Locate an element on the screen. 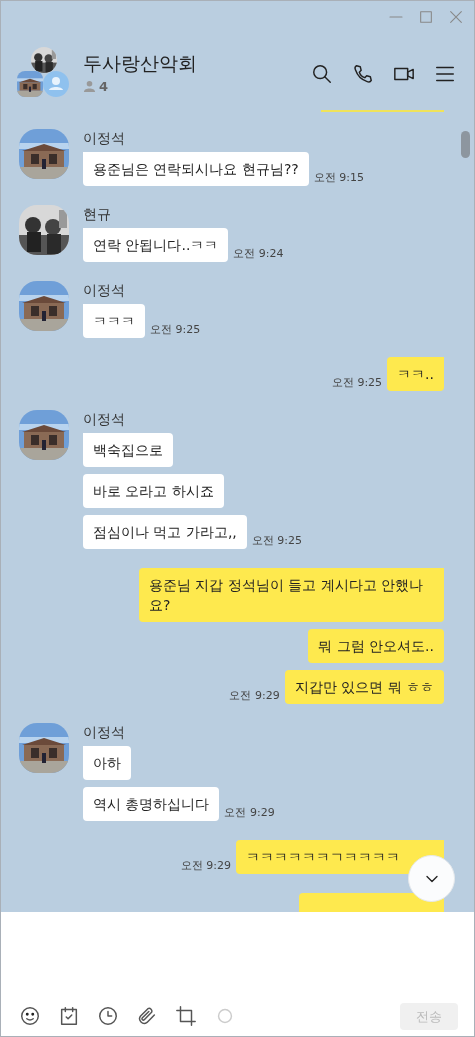 The height and width of the screenshot is (1037, 475). sender-name: 현규 is located at coordinates (97, 214).